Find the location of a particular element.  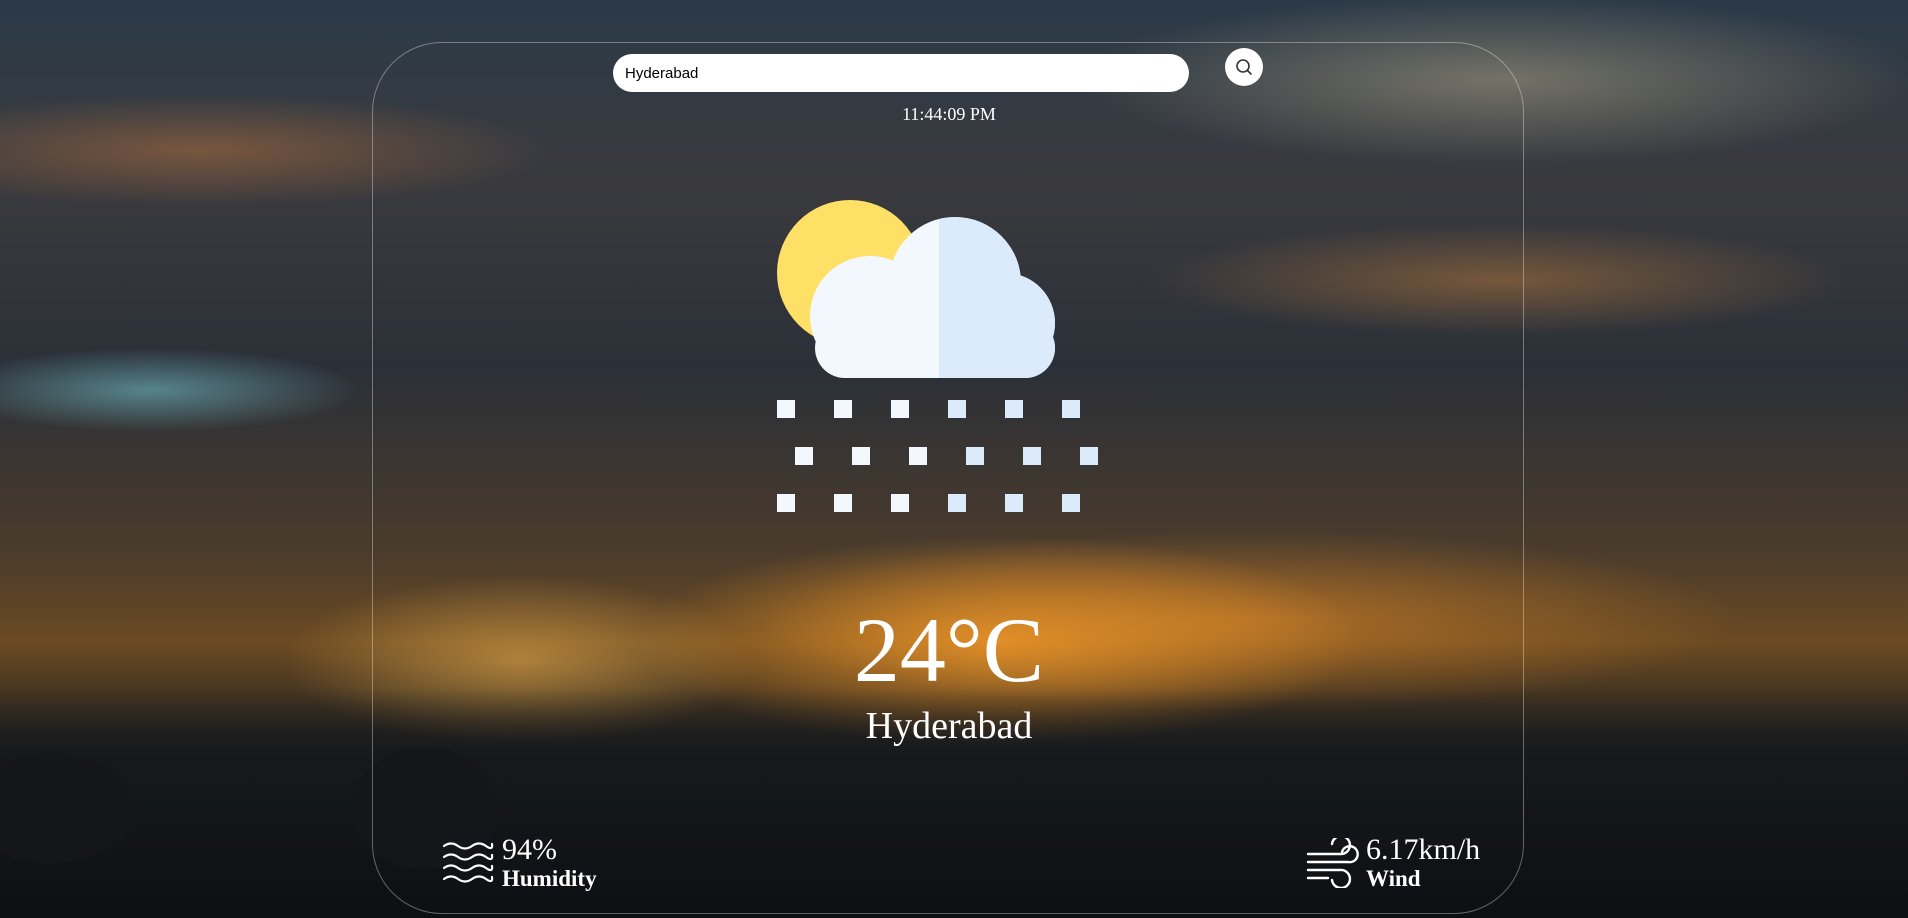

city-name: Hyderabad is located at coordinates (949, 726).